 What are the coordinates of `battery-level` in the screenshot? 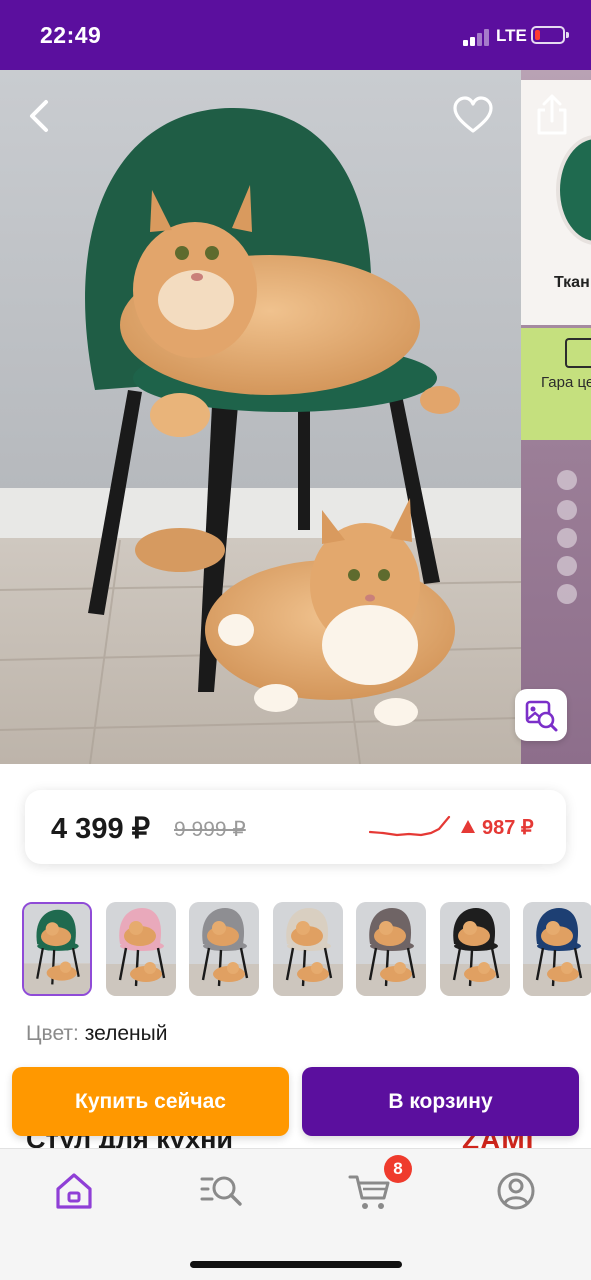 It's located at (537, 35).